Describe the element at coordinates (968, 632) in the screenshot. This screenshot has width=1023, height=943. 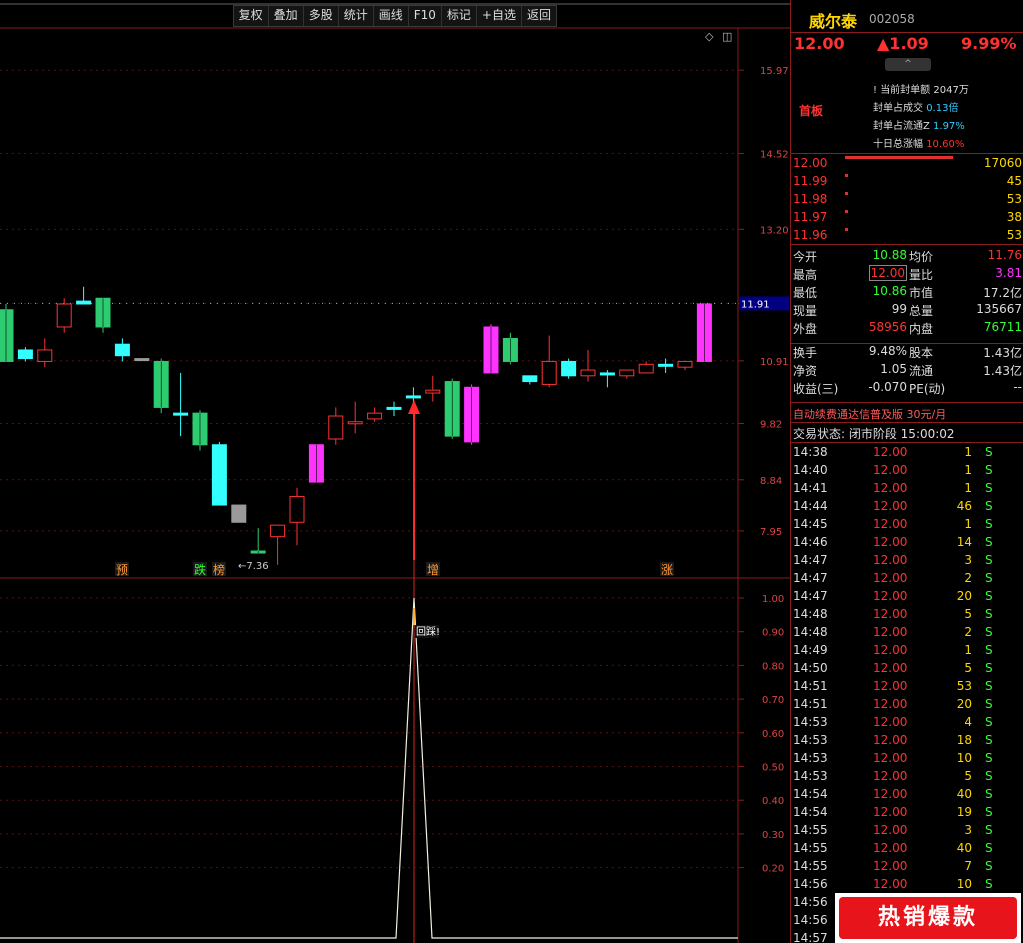
I see `tick-volume: 2` at that location.